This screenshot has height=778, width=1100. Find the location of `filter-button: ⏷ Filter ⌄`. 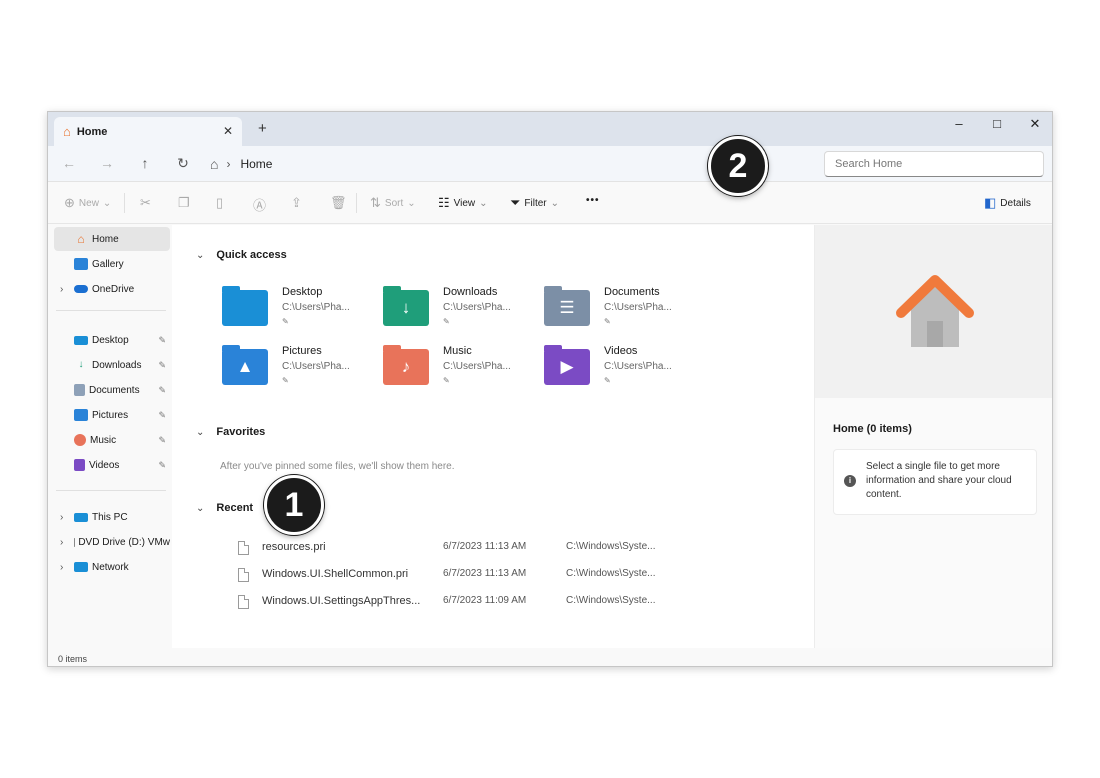

filter-button: ⏷ Filter ⌄ is located at coordinates (534, 203).